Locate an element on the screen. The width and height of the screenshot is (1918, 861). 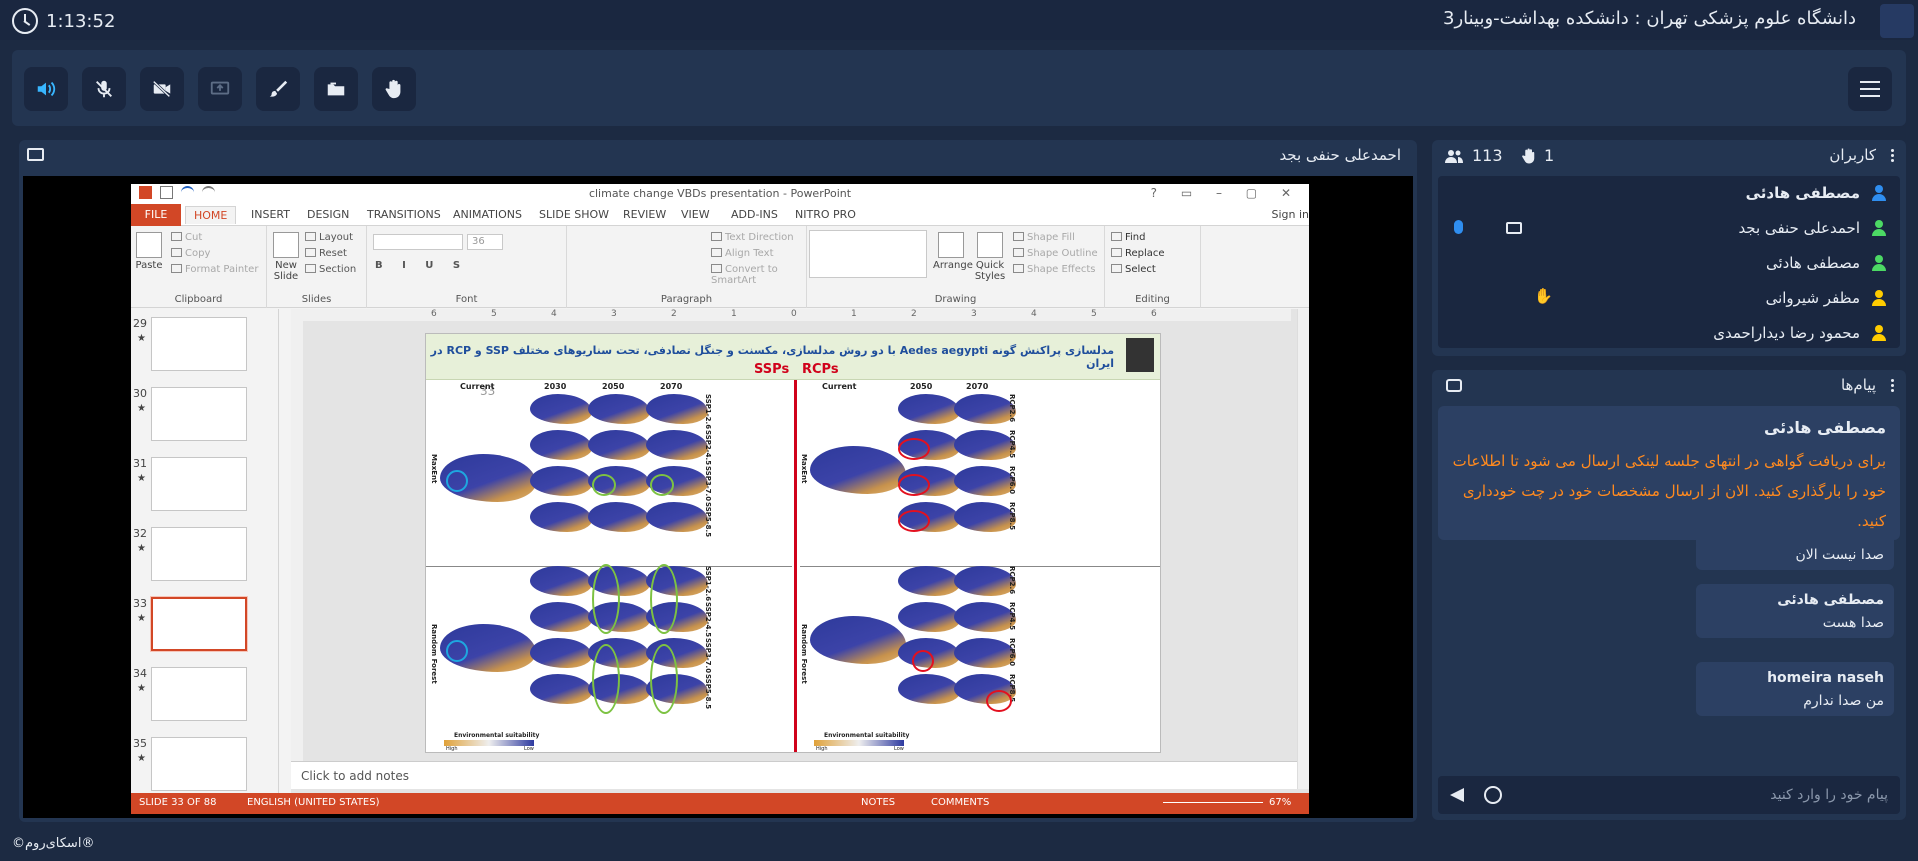
tab-design: DESIGN is located at coordinates (328, 214).